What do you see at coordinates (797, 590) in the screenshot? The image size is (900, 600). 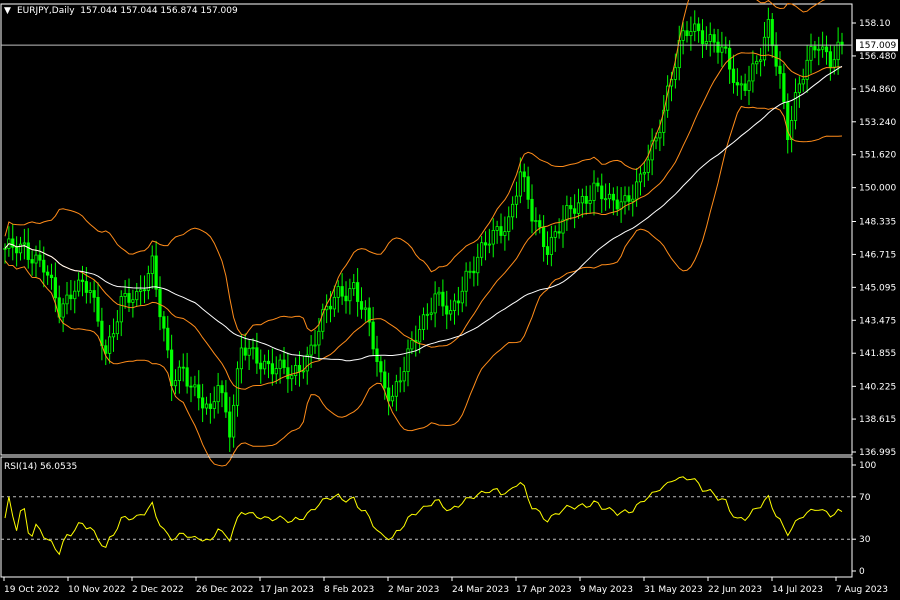 I see `time-axis-label: 14 Jul 2023` at bounding box center [797, 590].